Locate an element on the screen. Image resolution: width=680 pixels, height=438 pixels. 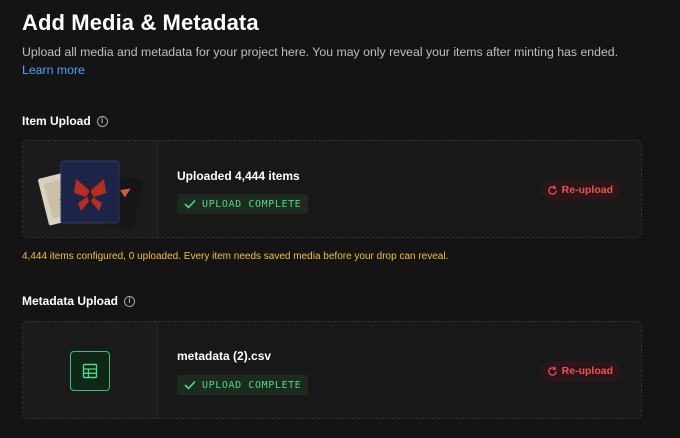
table-icon is located at coordinates (90, 371).